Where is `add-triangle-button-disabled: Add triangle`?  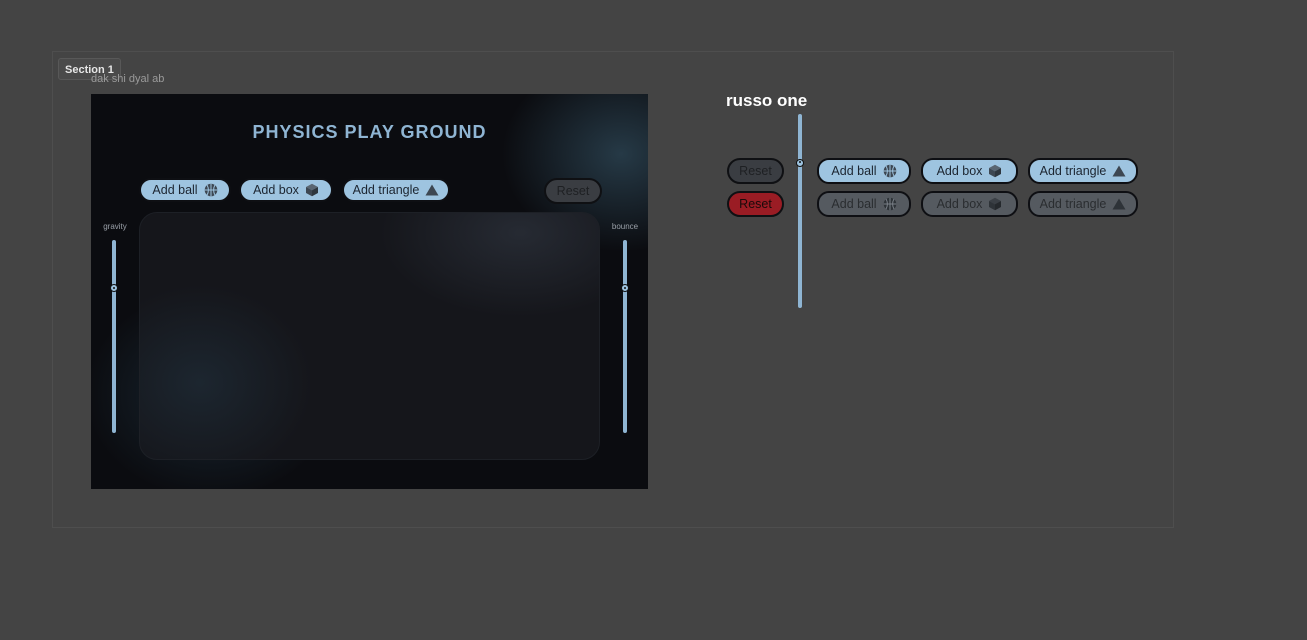 add-triangle-button-disabled: Add triangle is located at coordinates (1083, 204).